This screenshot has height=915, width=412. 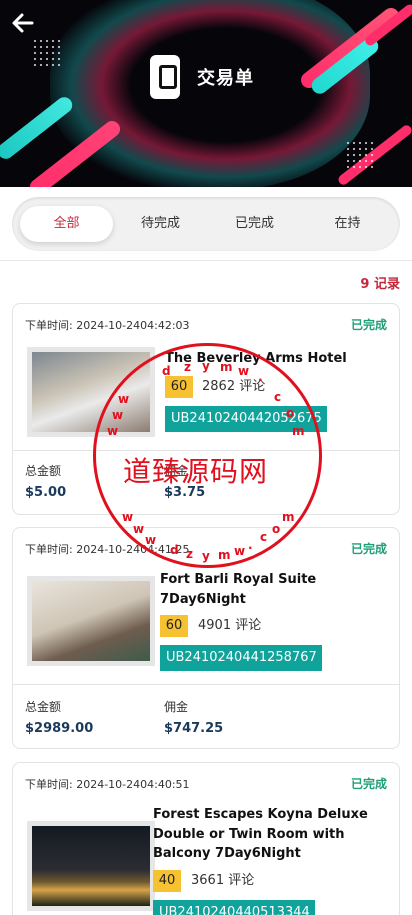 I want to click on tab-all: 全部, so click(x=66, y=224).